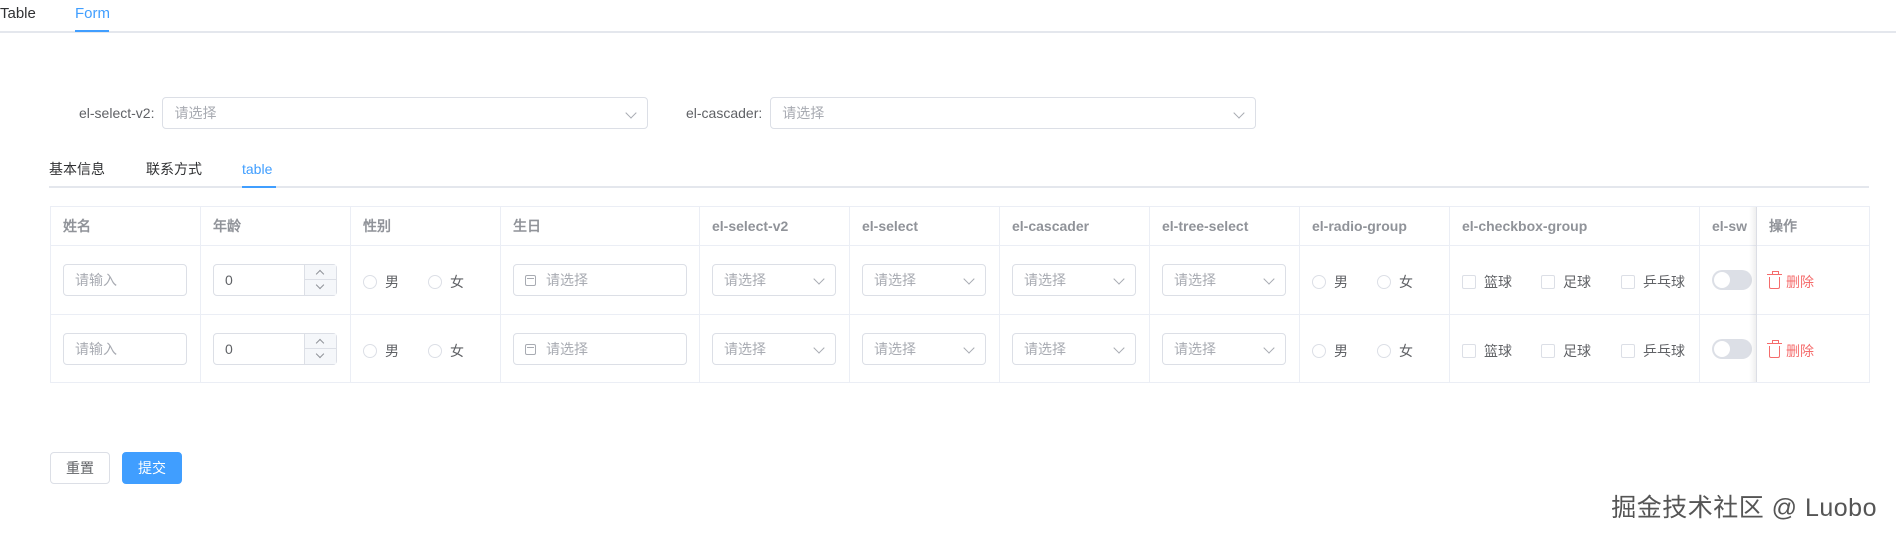  I want to click on col-header-actions: 操作, so click(1783, 226).